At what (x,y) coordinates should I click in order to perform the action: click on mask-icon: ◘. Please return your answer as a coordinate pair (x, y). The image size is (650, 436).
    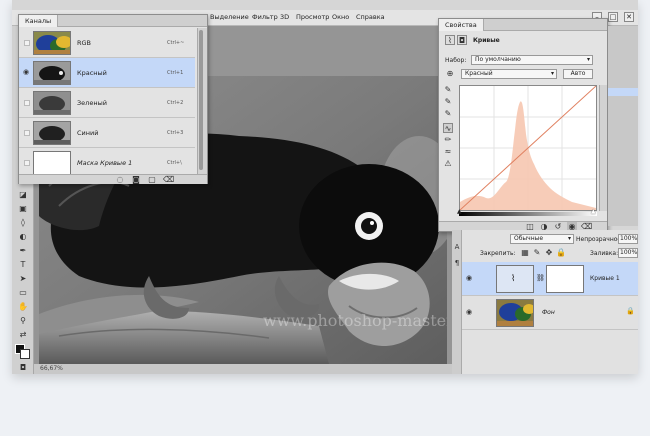
    Looking at the image, I should click on (462, 40).